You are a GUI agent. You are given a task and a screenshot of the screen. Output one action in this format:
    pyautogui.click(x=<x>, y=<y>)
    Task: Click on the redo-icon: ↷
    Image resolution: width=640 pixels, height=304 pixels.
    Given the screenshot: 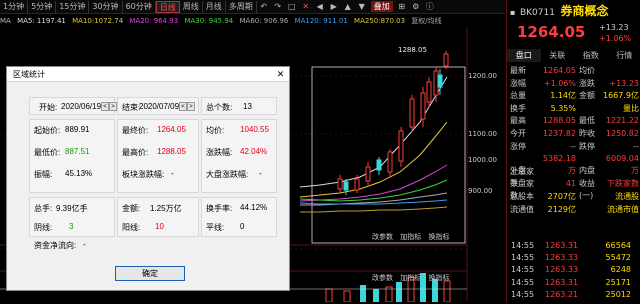 What is the action you would take?
    pyautogui.click(x=278, y=7)
    